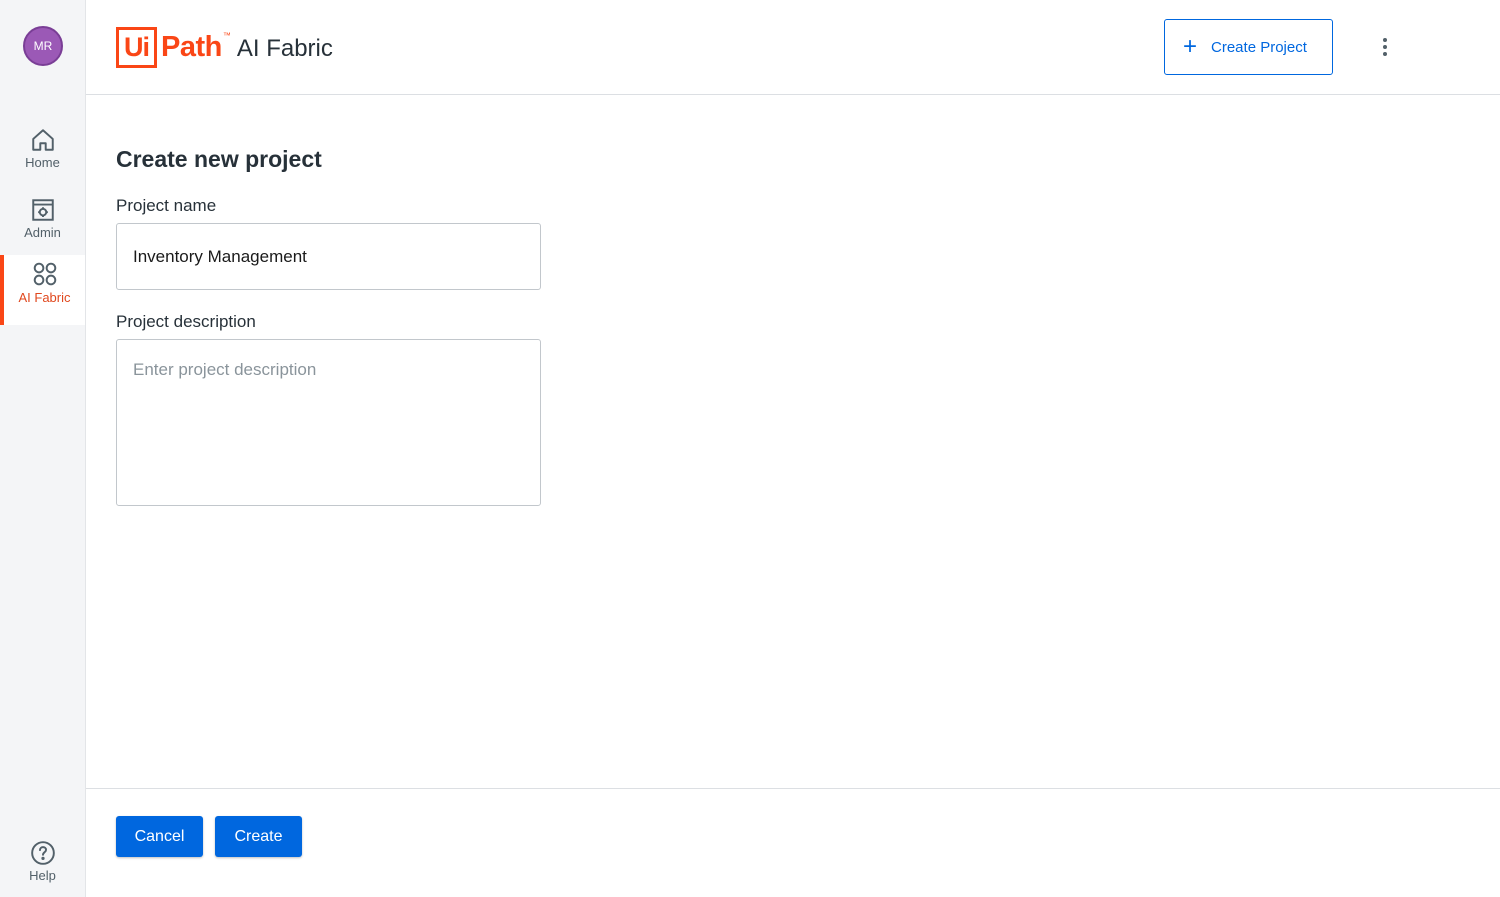  Describe the element at coordinates (42, 140) in the screenshot. I see `home-icon` at that location.